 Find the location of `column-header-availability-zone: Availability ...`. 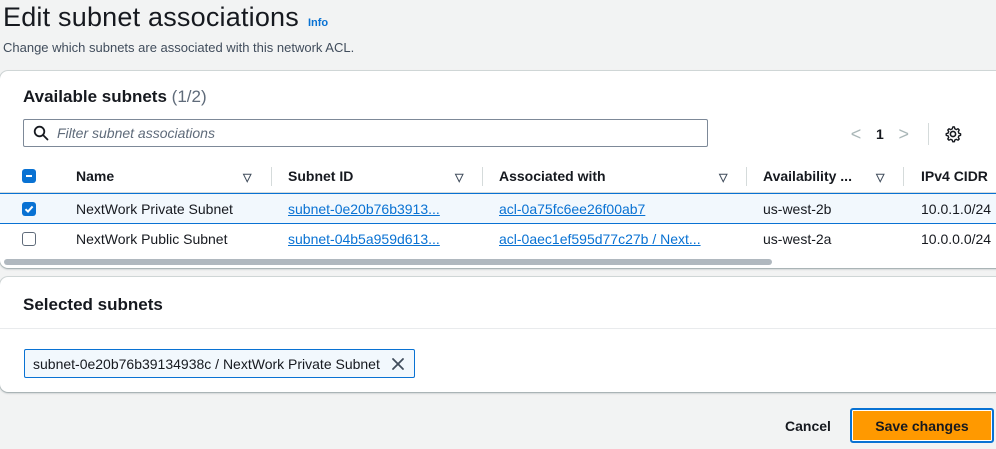

column-header-availability-zone: Availability ... is located at coordinates (818, 176).